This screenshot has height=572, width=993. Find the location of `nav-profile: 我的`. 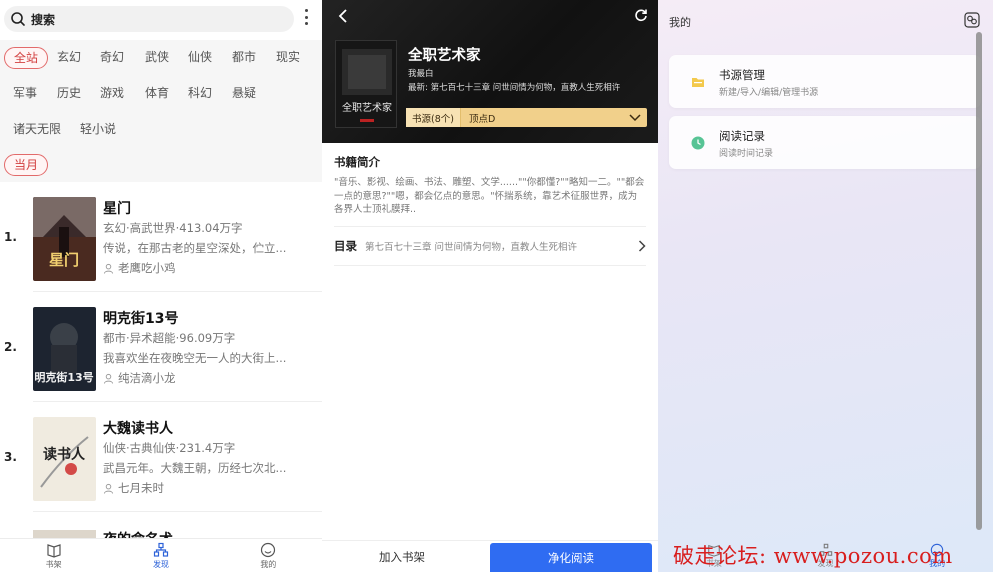

nav-profile: 我的 is located at coordinates (268, 555).